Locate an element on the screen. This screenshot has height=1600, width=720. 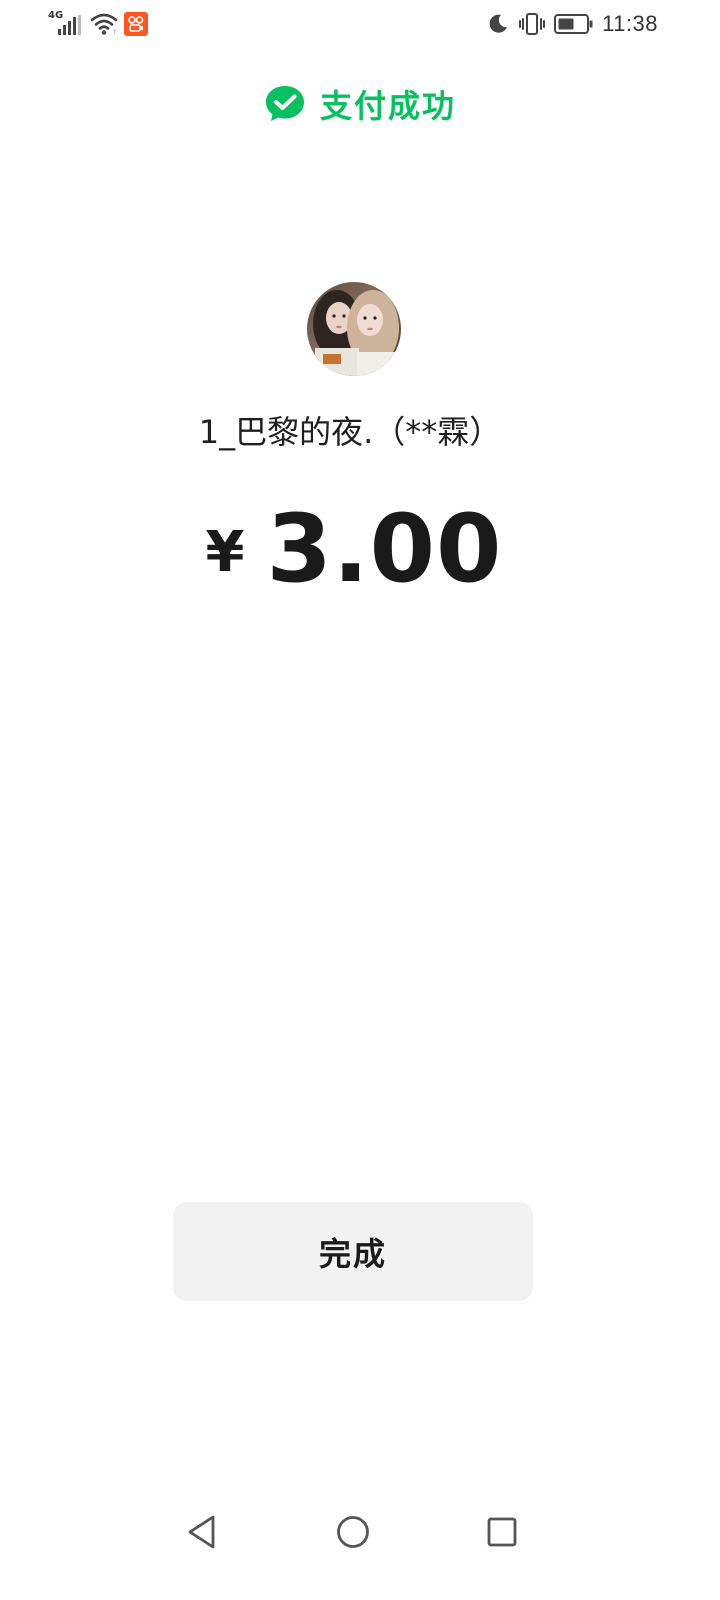
circle-home-icon is located at coordinates (353, 1532).